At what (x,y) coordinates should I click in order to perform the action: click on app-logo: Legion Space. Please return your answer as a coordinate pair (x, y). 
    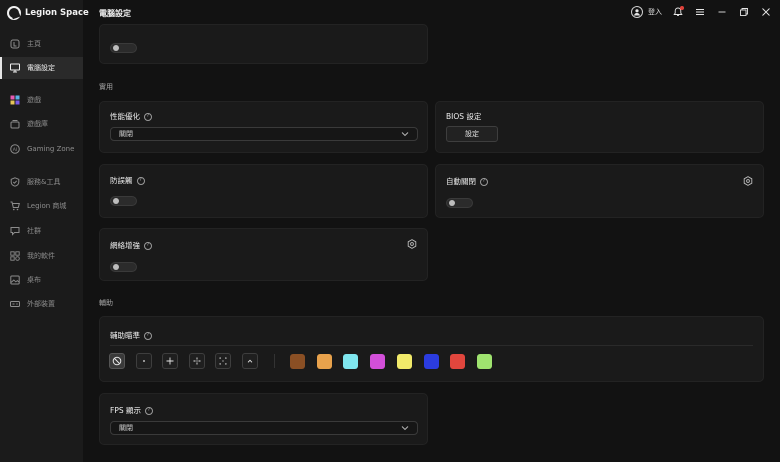
    Looking at the image, I should click on (48, 13).